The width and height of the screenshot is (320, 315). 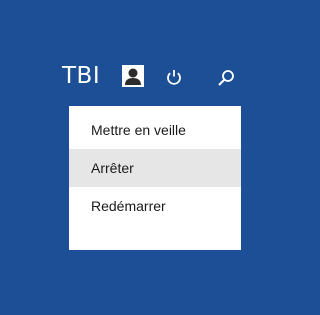 What do you see at coordinates (81, 76) in the screenshot?
I see `user-name: TBI` at bounding box center [81, 76].